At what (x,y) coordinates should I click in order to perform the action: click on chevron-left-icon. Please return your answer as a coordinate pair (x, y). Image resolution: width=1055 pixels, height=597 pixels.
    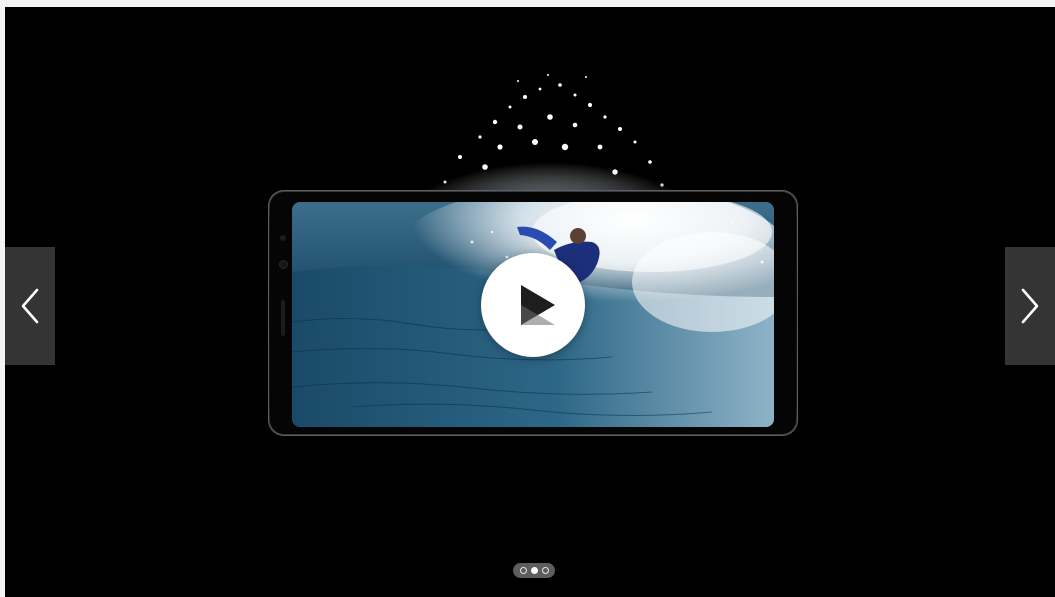
    Looking at the image, I should click on (30, 306).